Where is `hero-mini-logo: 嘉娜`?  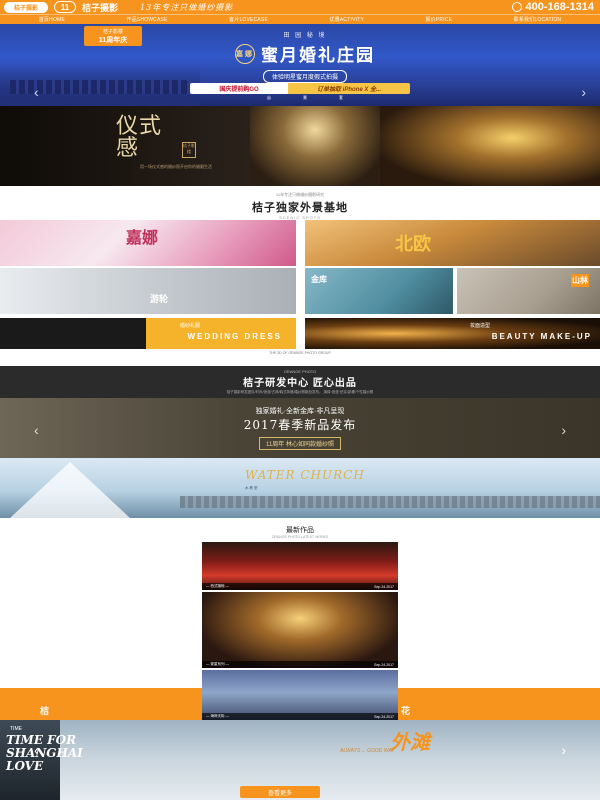
hero-mini-logo: 嘉娜 is located at coordinates (245, 53).